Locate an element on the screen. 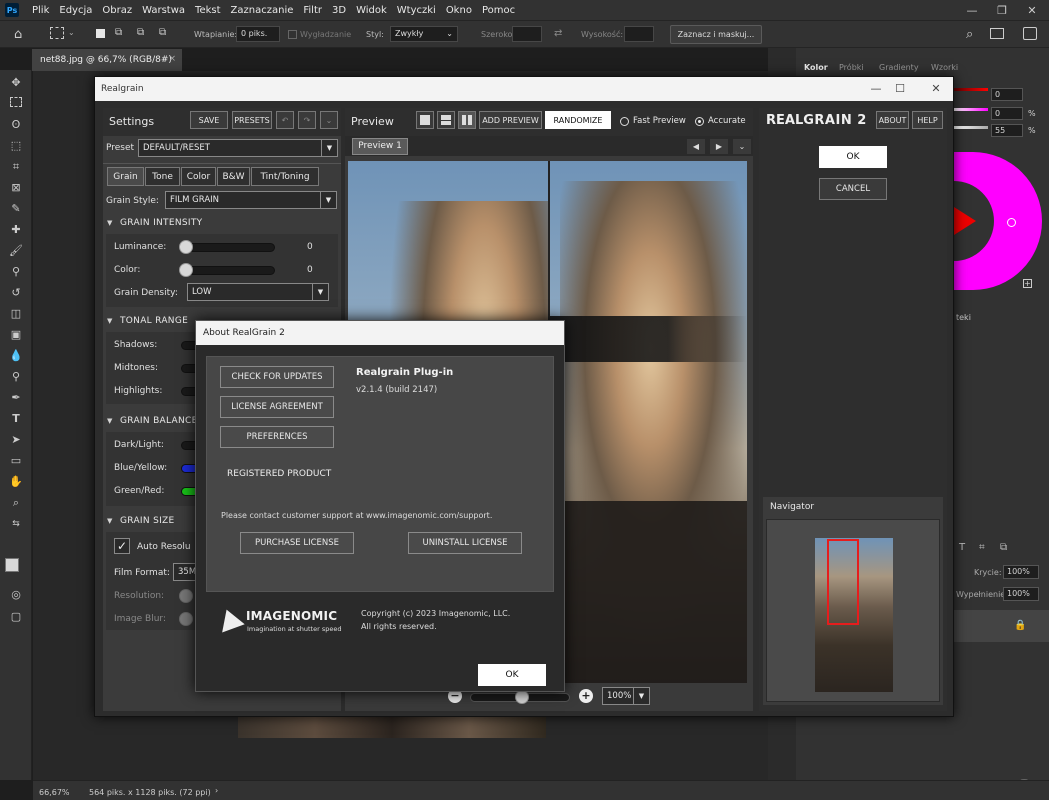 This screenshot has height=800, width=1049. about-button: ABOUT is located at coordinates (892, 120).